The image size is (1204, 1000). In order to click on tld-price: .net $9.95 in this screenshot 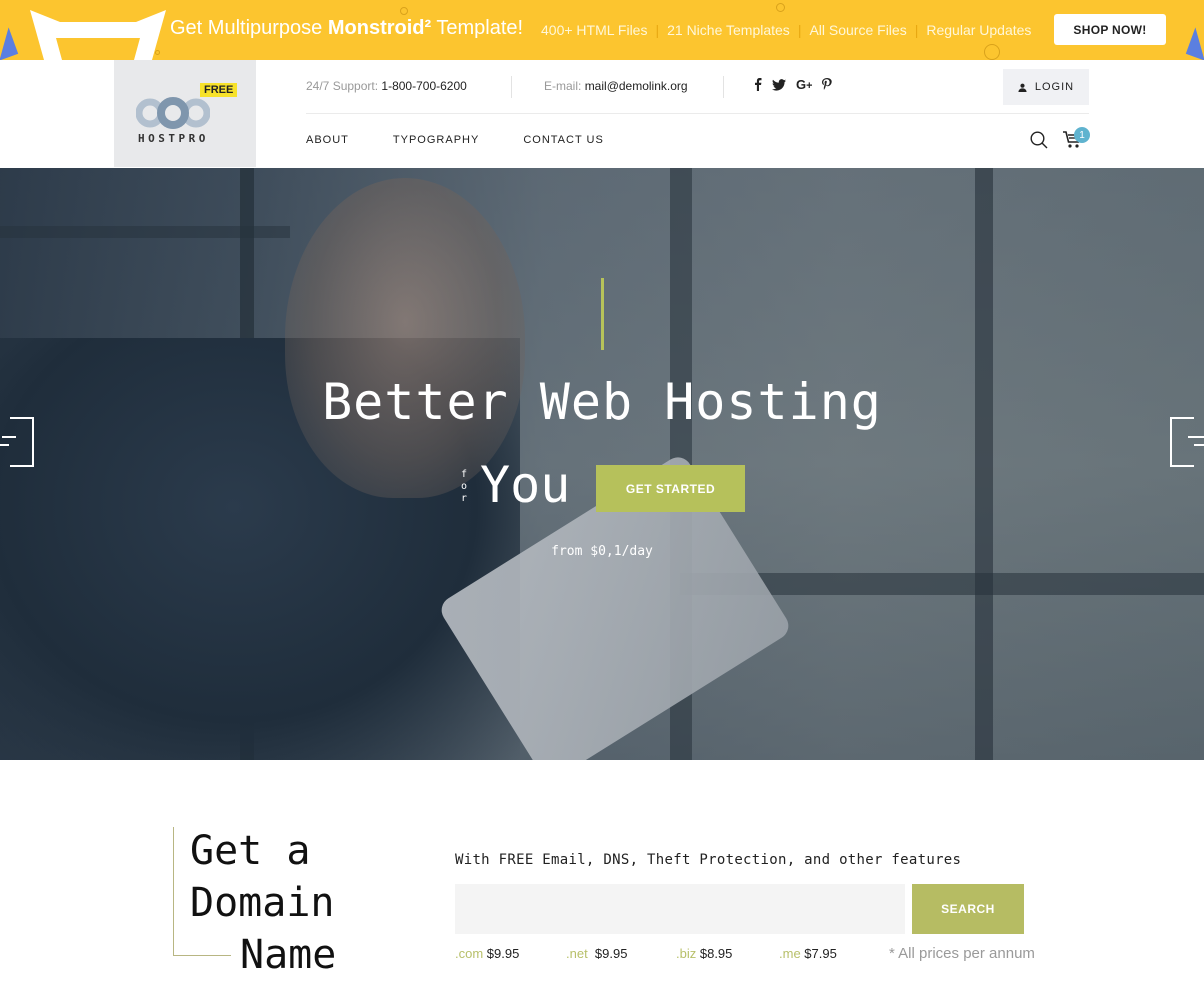, I will do `click(596, 953)`.